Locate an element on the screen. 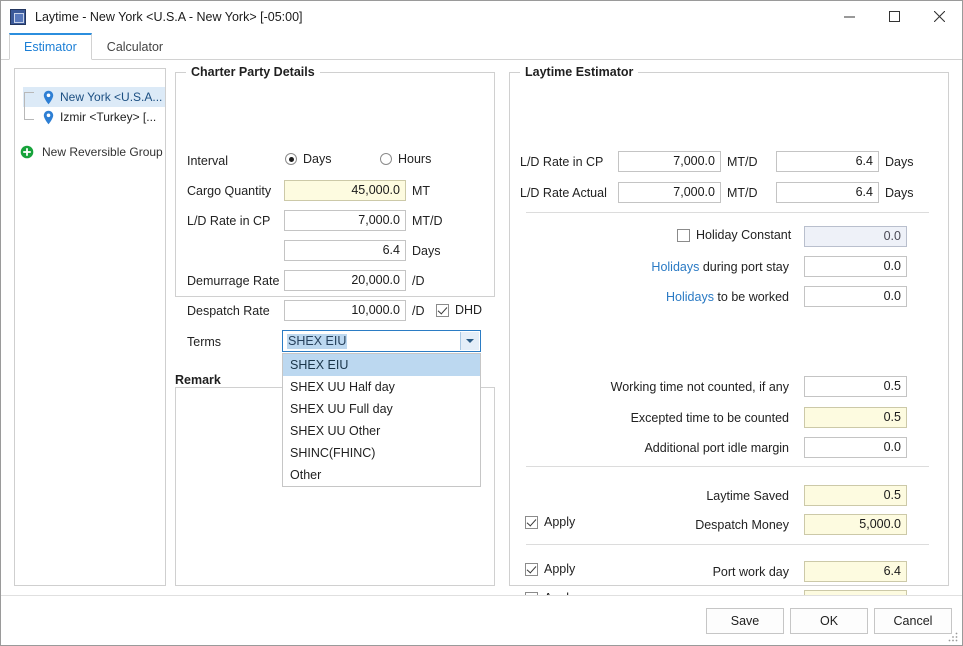 Image resolution: width=963 pixels, height=646 pixels. cargo-quantity-unit: MT is located at coordinates (421, 191).